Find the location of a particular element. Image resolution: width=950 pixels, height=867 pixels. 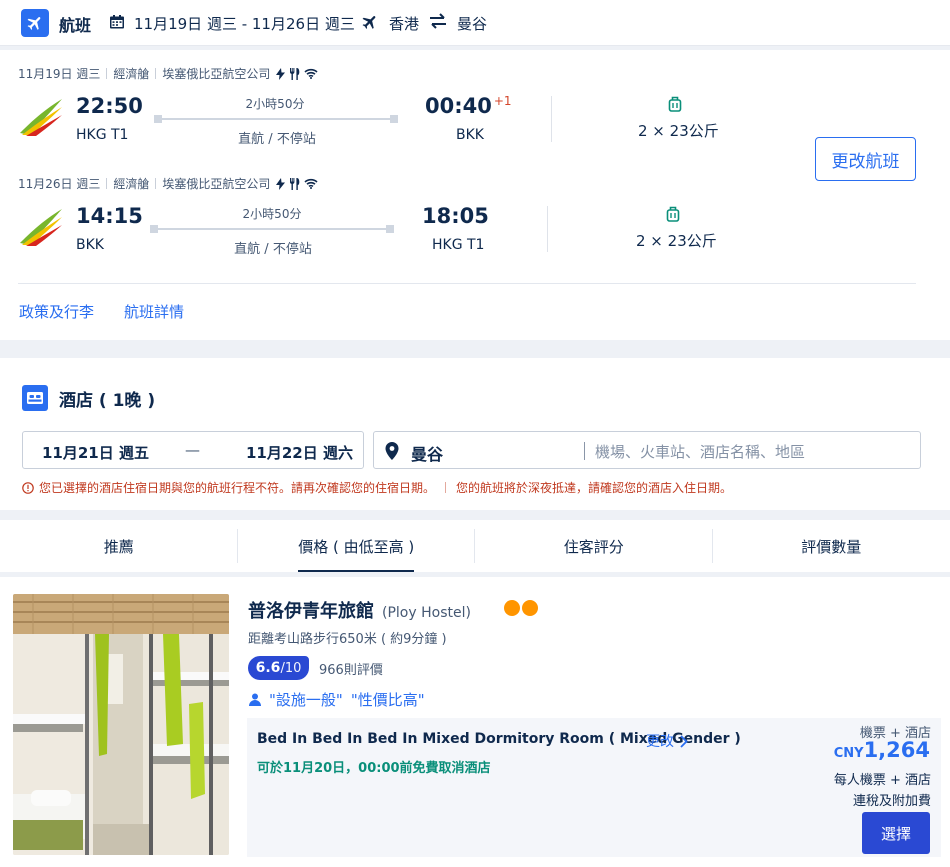

change-room-link: 更改 is located at coordinates (667, 741).